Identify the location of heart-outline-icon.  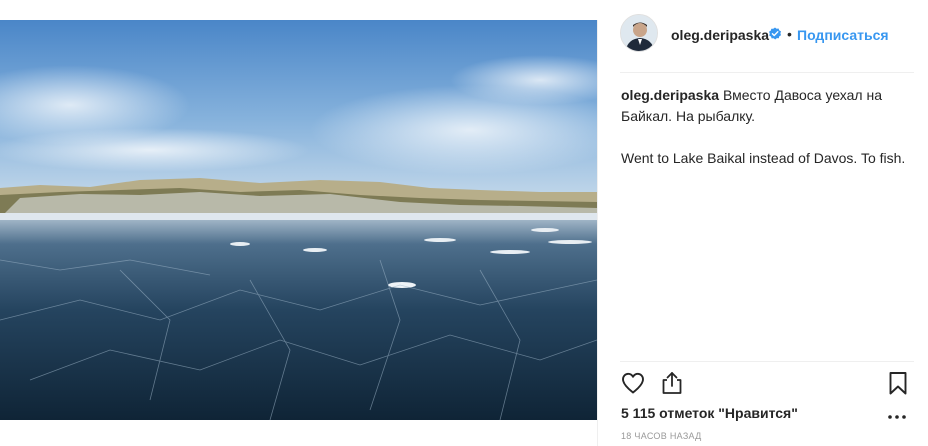
(633, 383).